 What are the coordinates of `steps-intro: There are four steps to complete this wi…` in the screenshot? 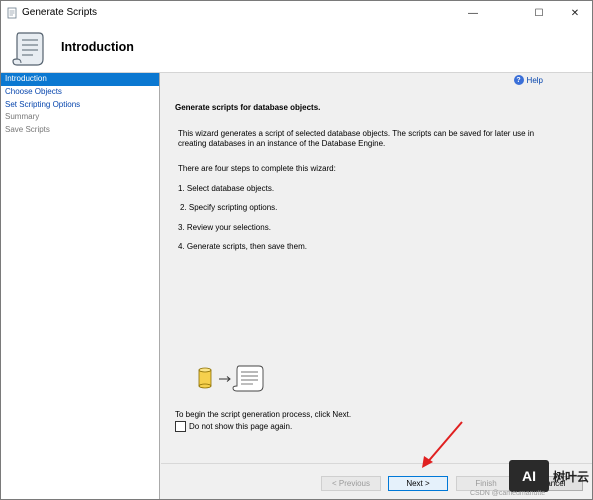 It's located at (257, 168).